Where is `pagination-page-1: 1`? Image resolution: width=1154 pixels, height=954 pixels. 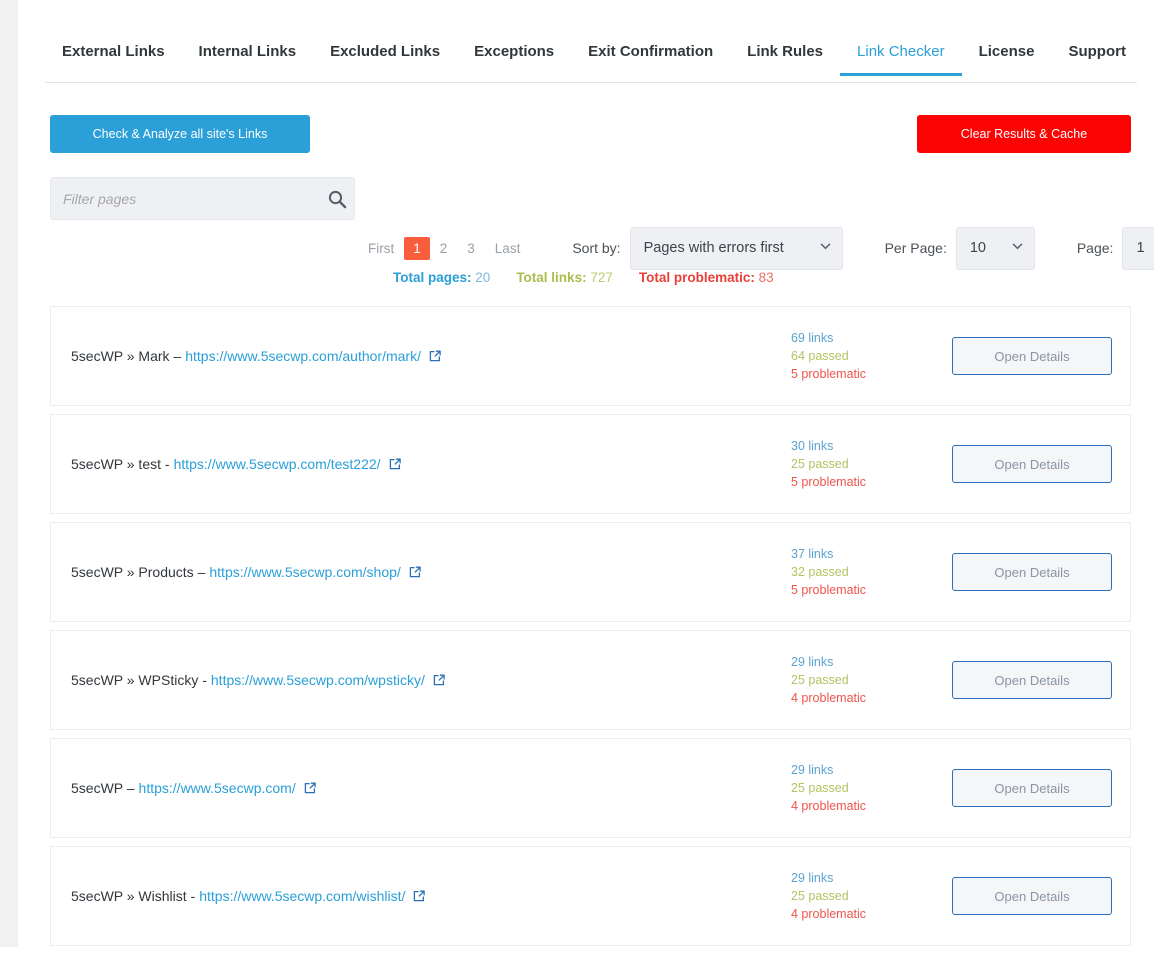 pagination-page-1: 1 is located at coordinates (417, 248).